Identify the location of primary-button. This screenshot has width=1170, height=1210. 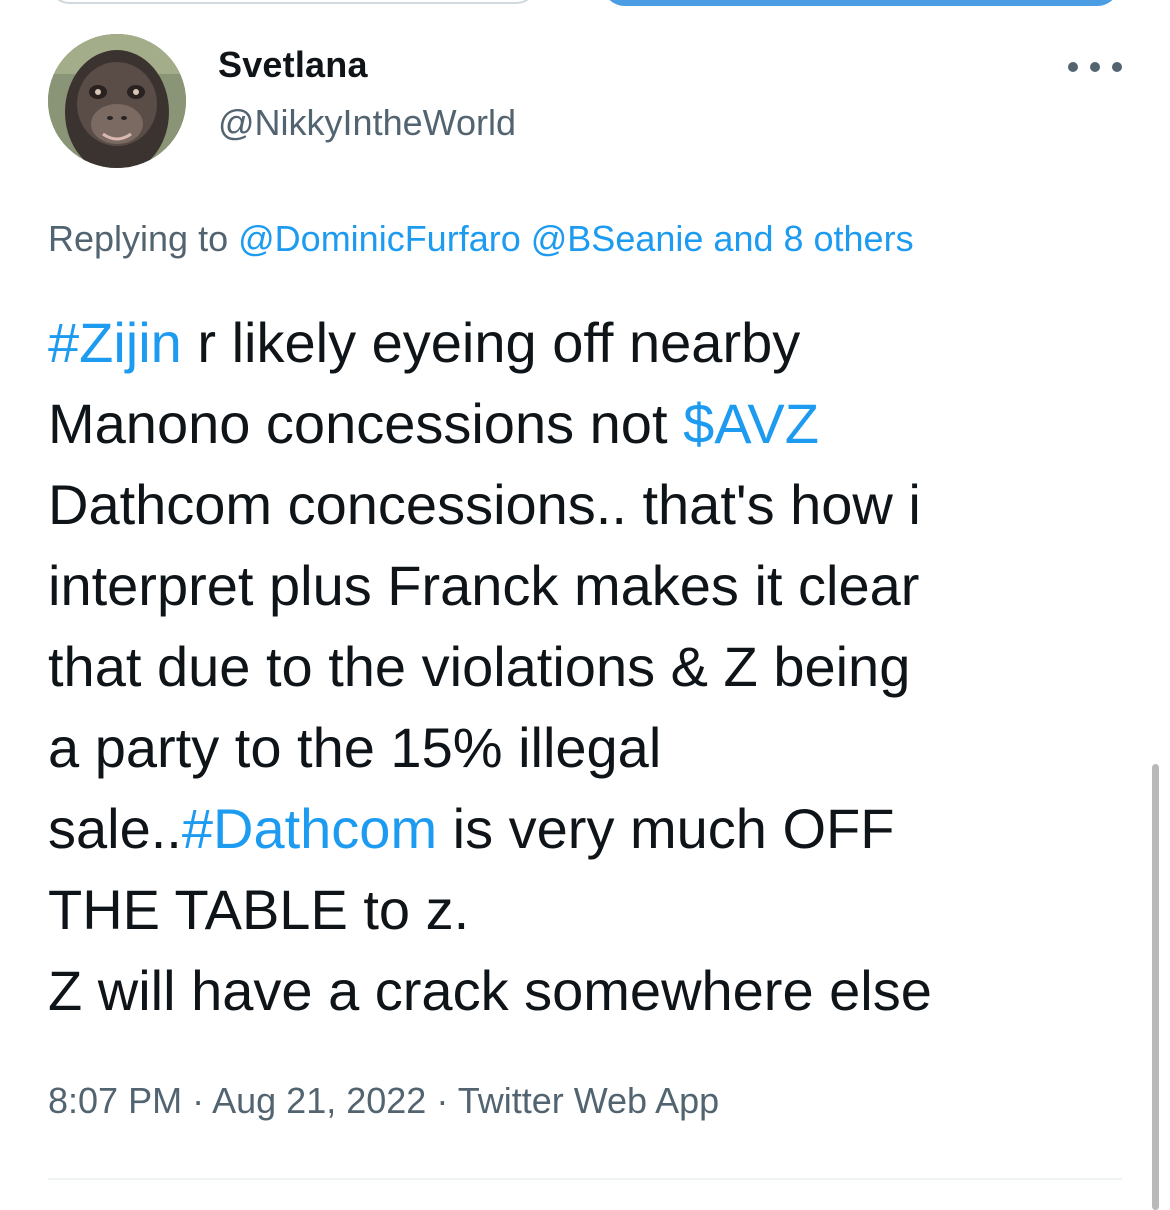
(861, 3).